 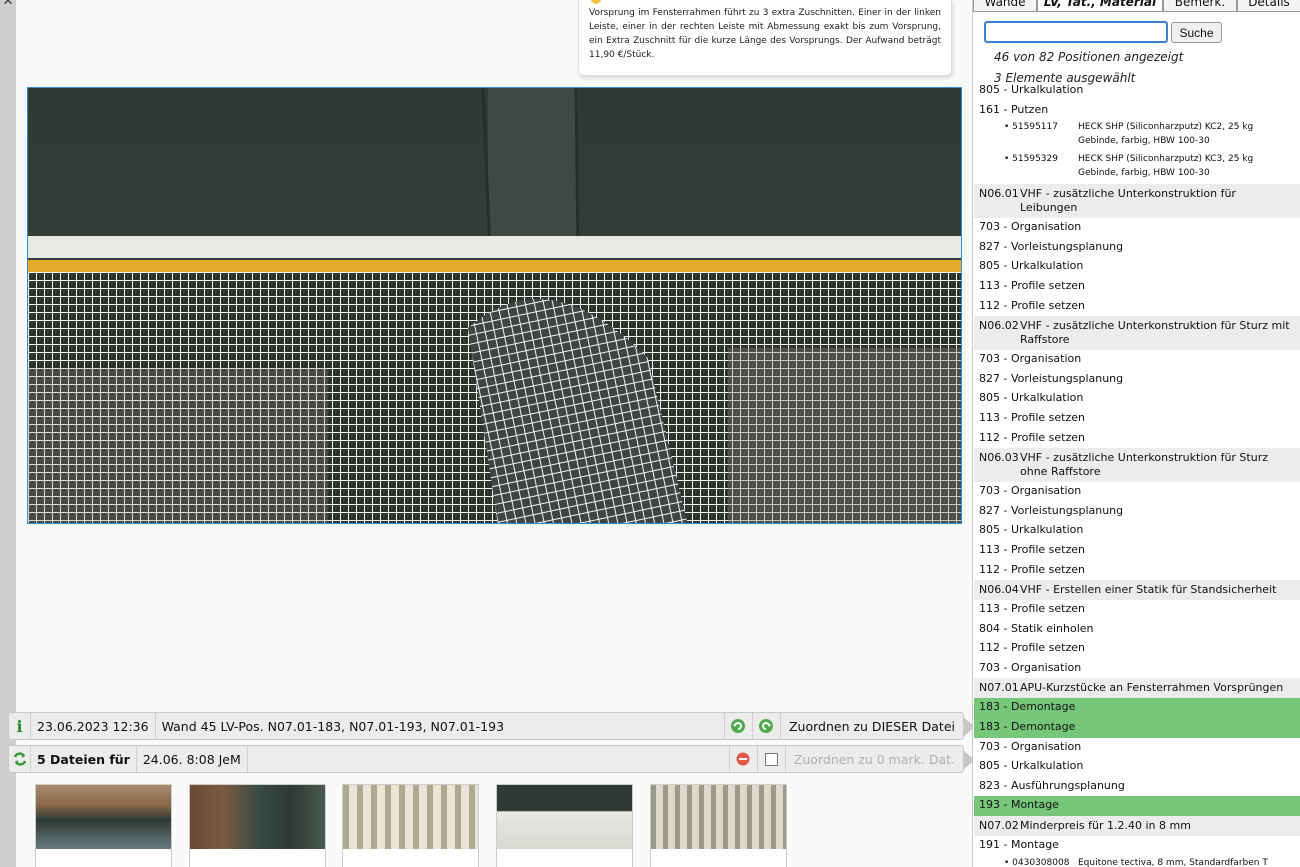 What do you see at coordinates (739, 726) in the screenshot?
I see `rotate-left-icon` at bounding box center [739, 726].